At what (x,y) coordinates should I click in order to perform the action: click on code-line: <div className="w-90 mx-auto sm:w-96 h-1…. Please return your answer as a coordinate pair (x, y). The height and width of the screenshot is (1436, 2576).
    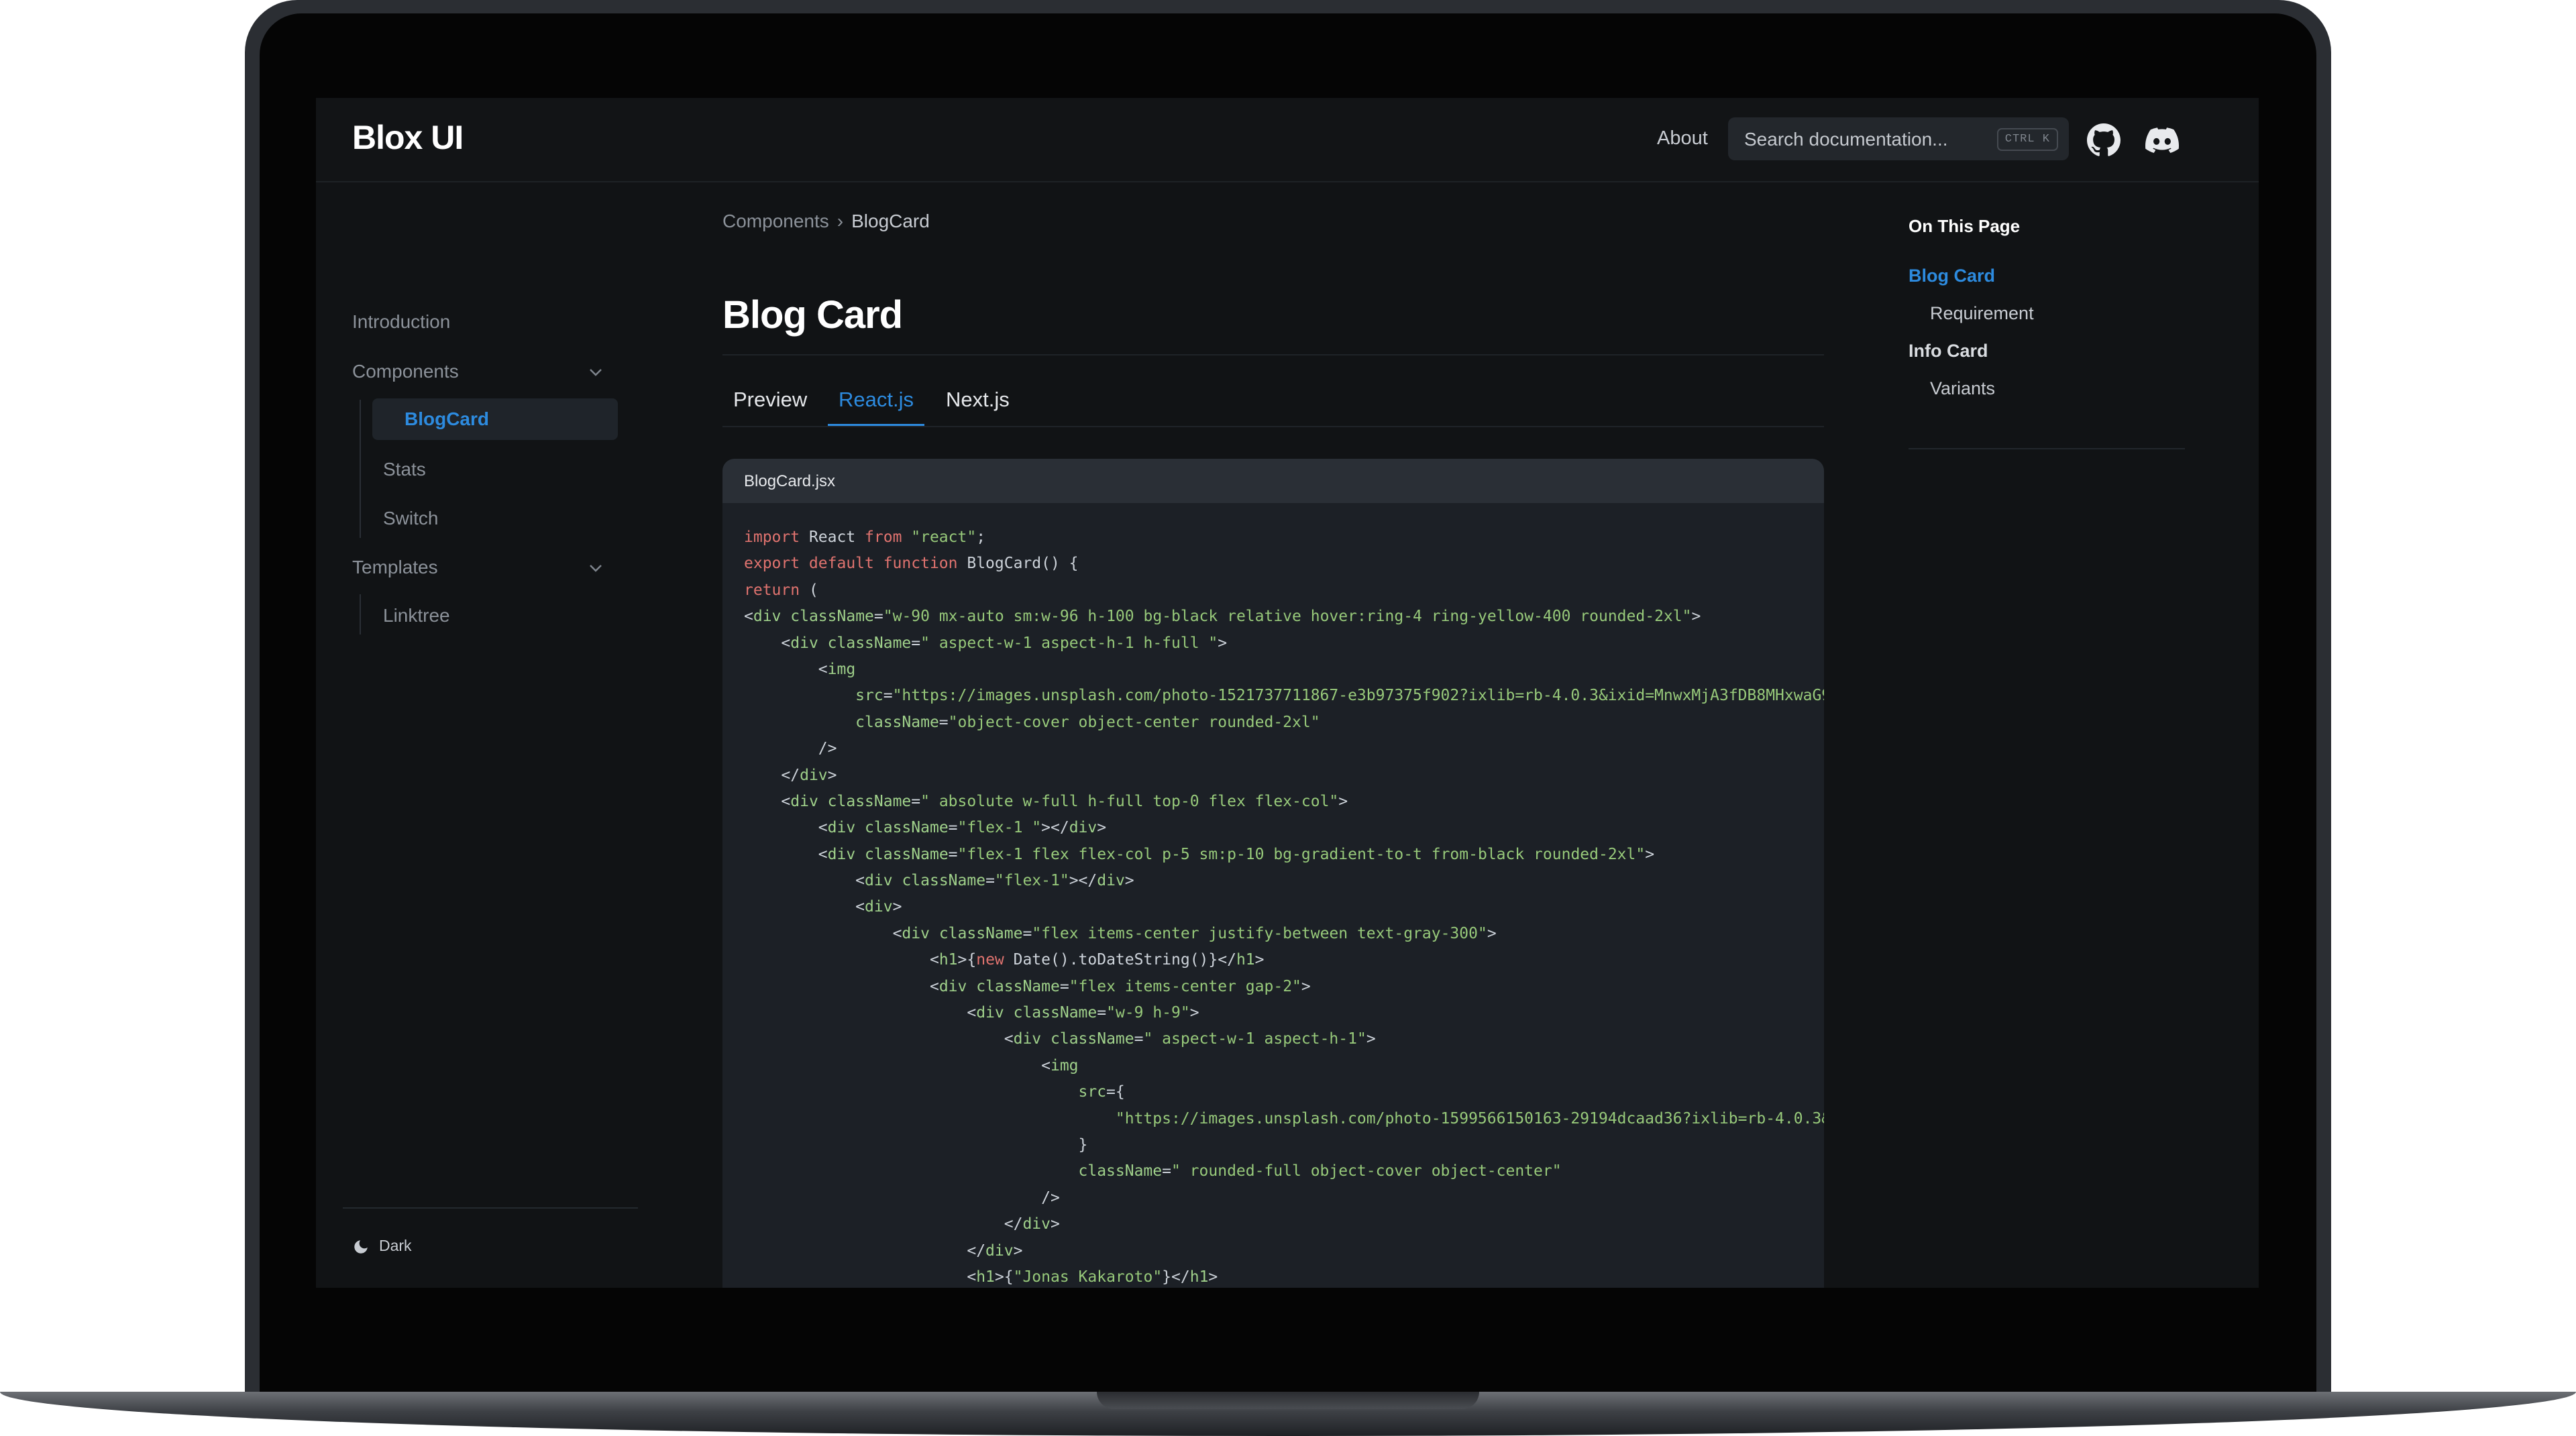
    Looking at the image, I should click on (1222, 617).